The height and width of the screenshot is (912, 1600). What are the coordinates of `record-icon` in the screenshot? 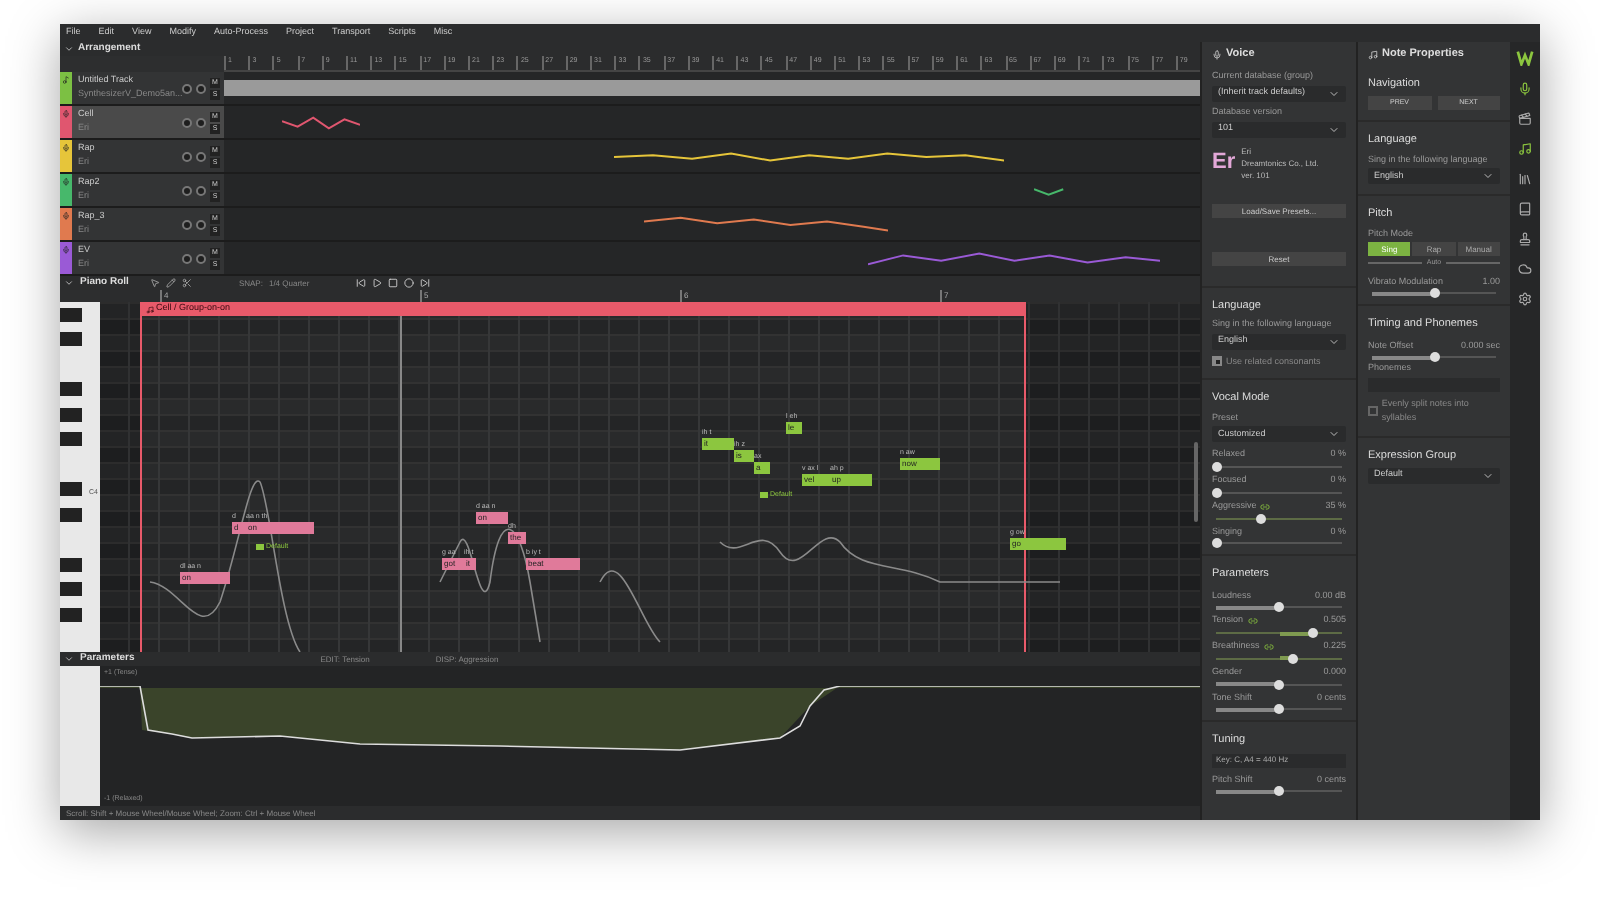 It's located at (408, 283).